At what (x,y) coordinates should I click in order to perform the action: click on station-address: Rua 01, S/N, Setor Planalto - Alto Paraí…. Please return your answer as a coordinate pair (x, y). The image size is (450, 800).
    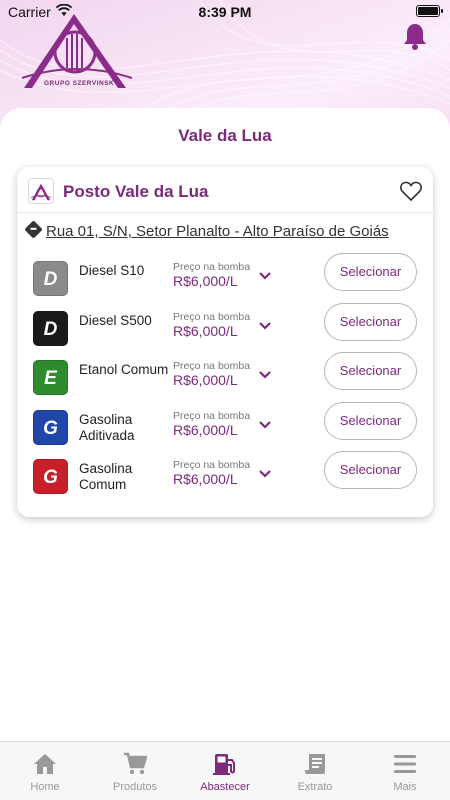
    Looking at the image, I should click on (217, 231).